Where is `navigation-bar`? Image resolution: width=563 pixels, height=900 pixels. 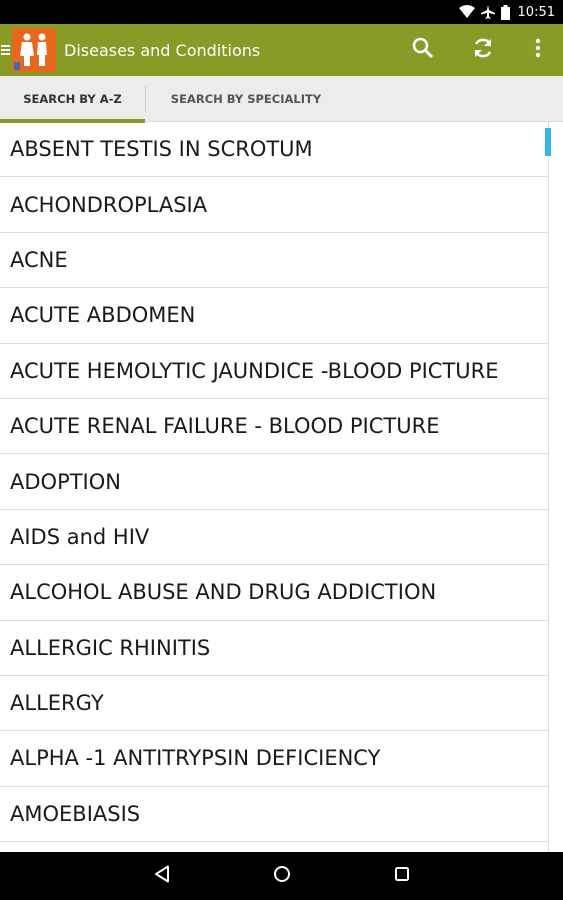
navigation-bar is located at coordinates (281, 876).